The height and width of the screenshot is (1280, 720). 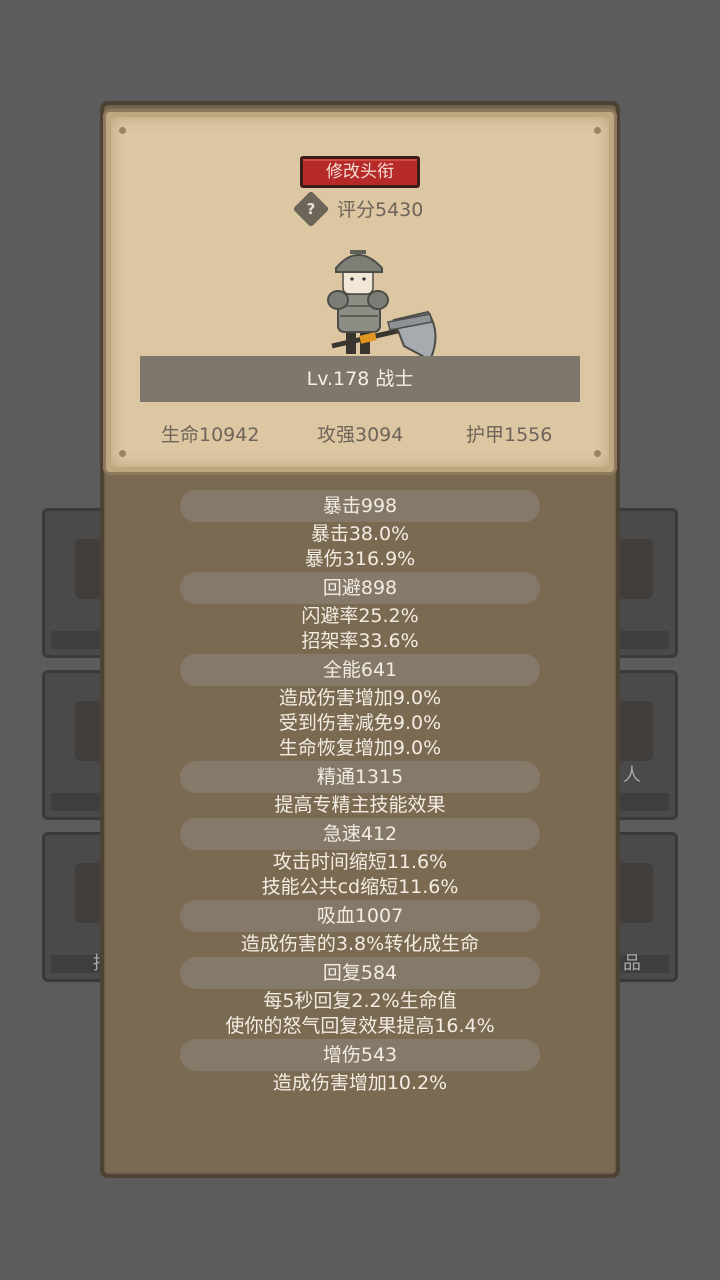 What do you see at coordinates (360, 534) in the screenshot?
I see `stat-line: 暴击38.0%` at bounding box center [360, 534].